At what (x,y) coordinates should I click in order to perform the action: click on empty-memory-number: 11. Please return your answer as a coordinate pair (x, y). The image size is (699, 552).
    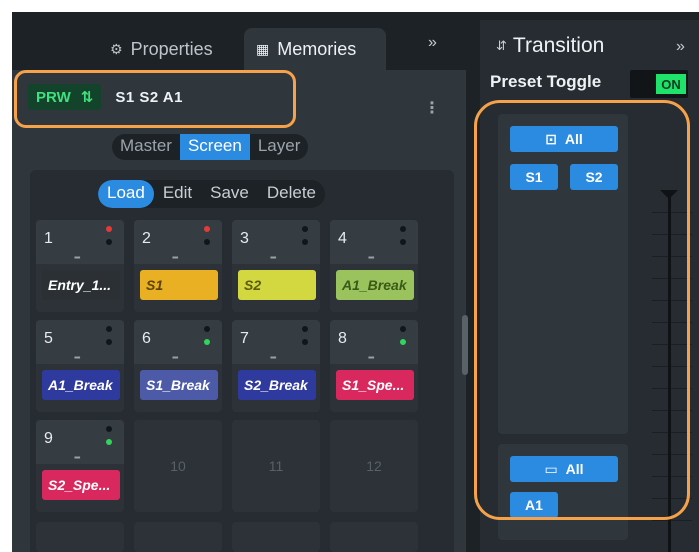
    Looking at the image, I should click on (276, 466).